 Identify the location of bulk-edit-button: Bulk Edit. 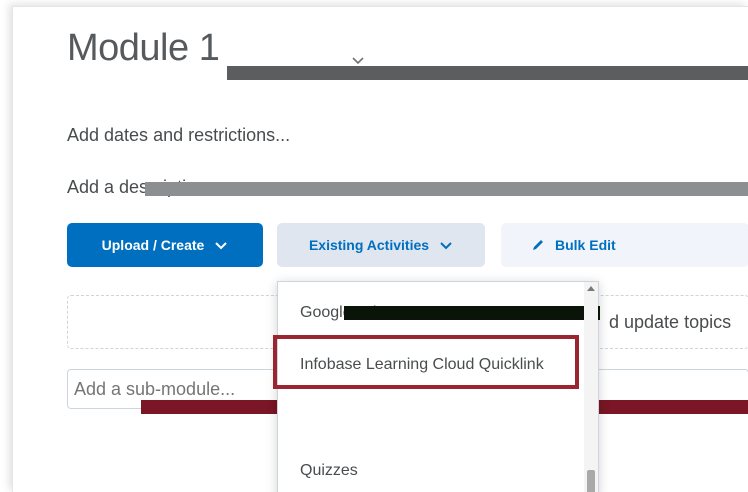
(624, 245).